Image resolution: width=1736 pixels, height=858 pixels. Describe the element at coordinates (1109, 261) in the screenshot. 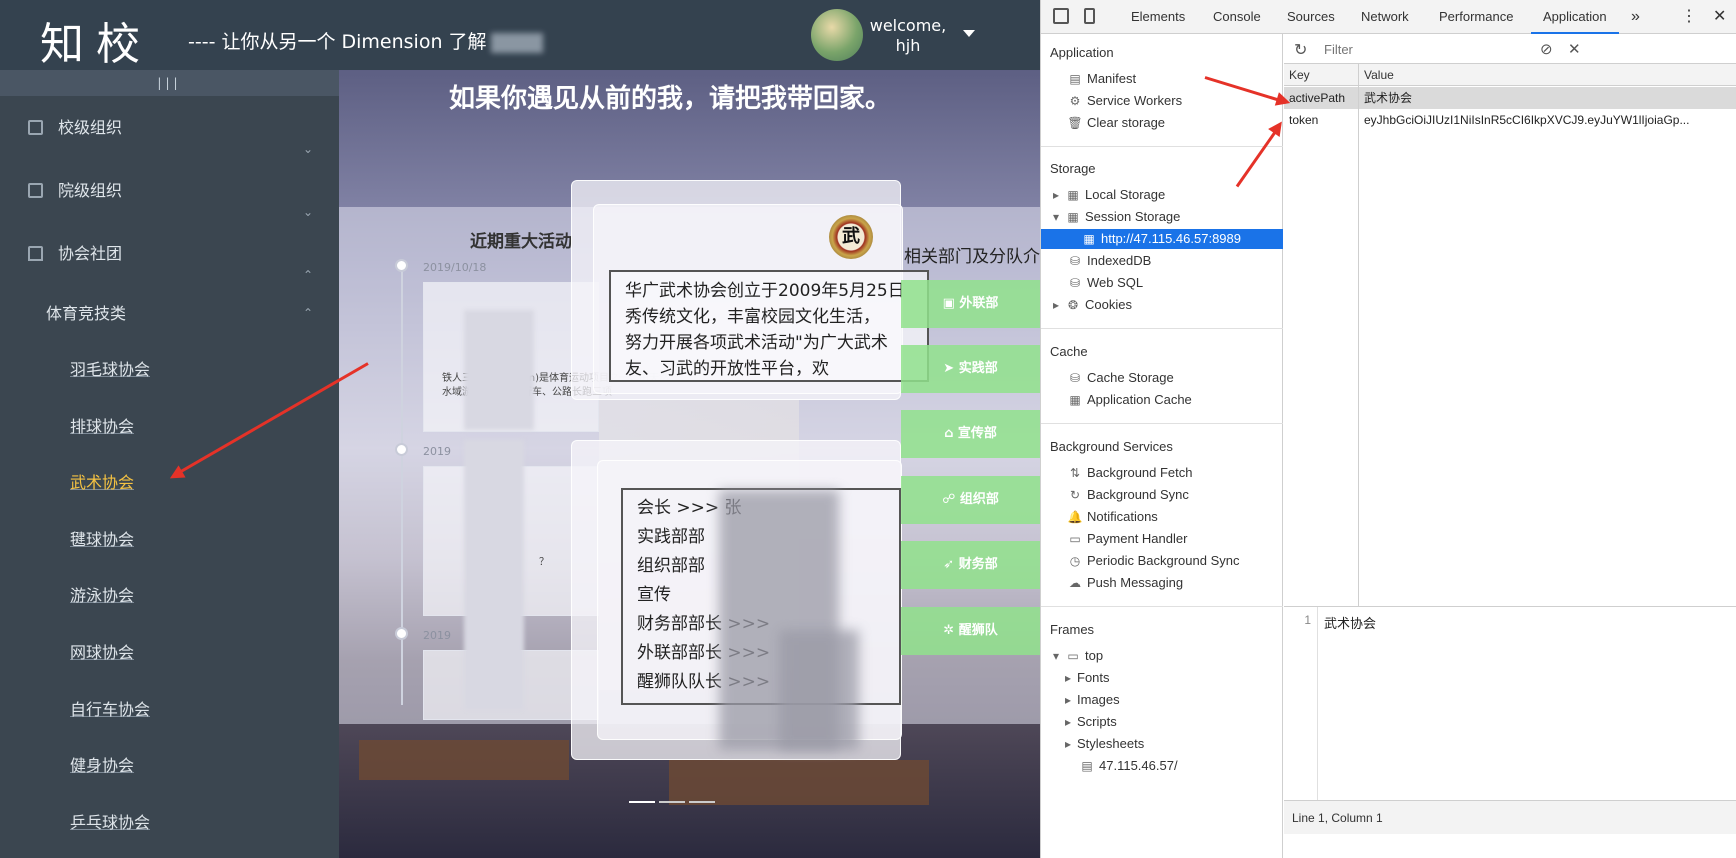

I see `tree-item-indexeddb: ⛁ IndexedDB` at that location.